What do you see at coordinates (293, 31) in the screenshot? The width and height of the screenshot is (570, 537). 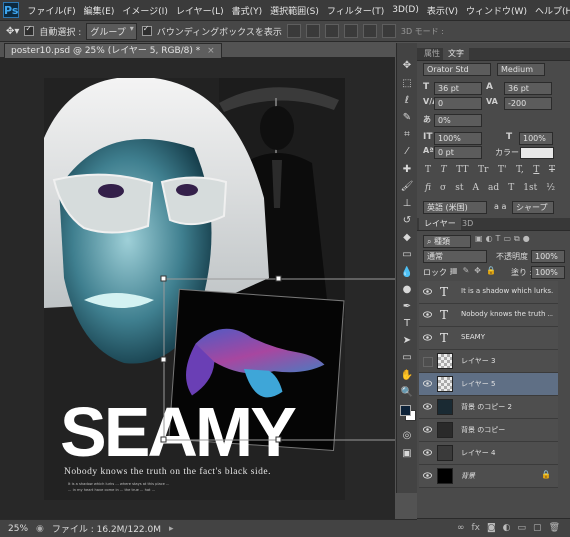 I see `align-top-icon` at bounding box center [293, 31].